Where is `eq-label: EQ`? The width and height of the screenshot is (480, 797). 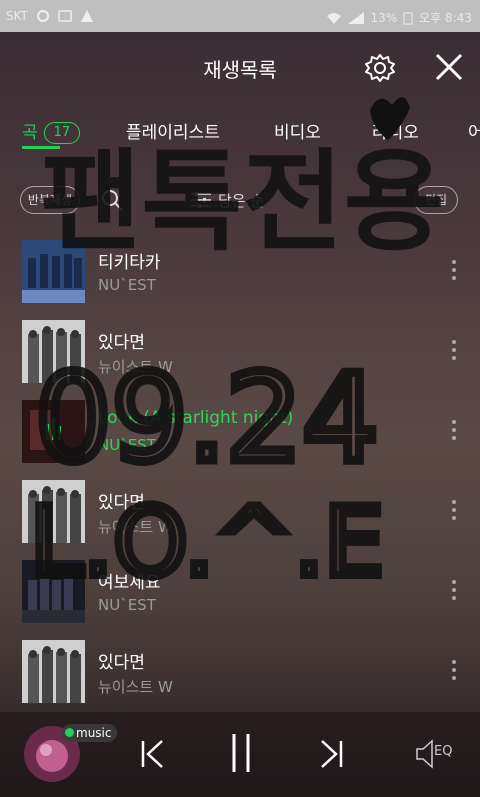 eq-label: EQ is located at coordinates (443, 751).